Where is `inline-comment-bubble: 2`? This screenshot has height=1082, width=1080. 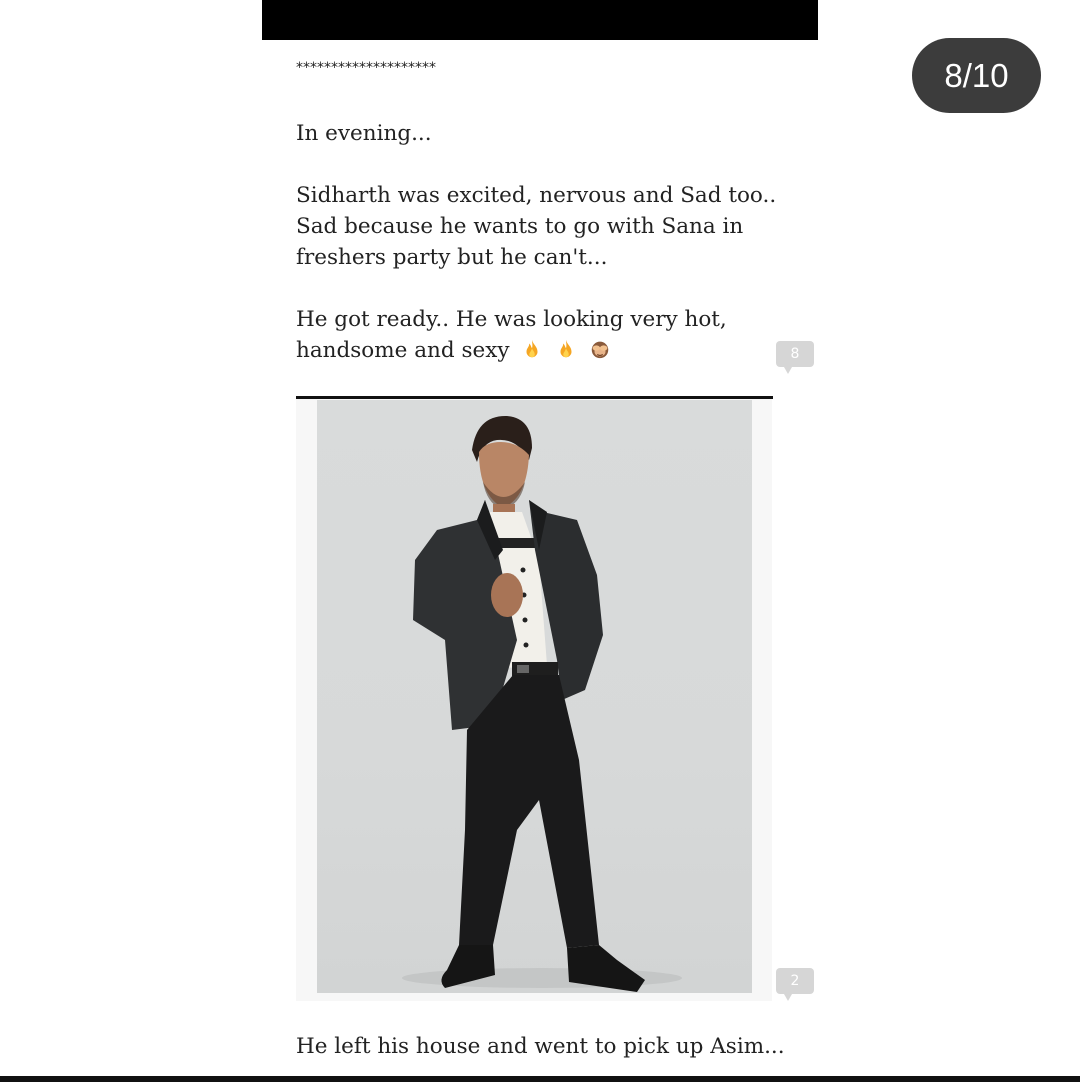 inline-comment-bubble: 2 is located at coordinates (795, 984).